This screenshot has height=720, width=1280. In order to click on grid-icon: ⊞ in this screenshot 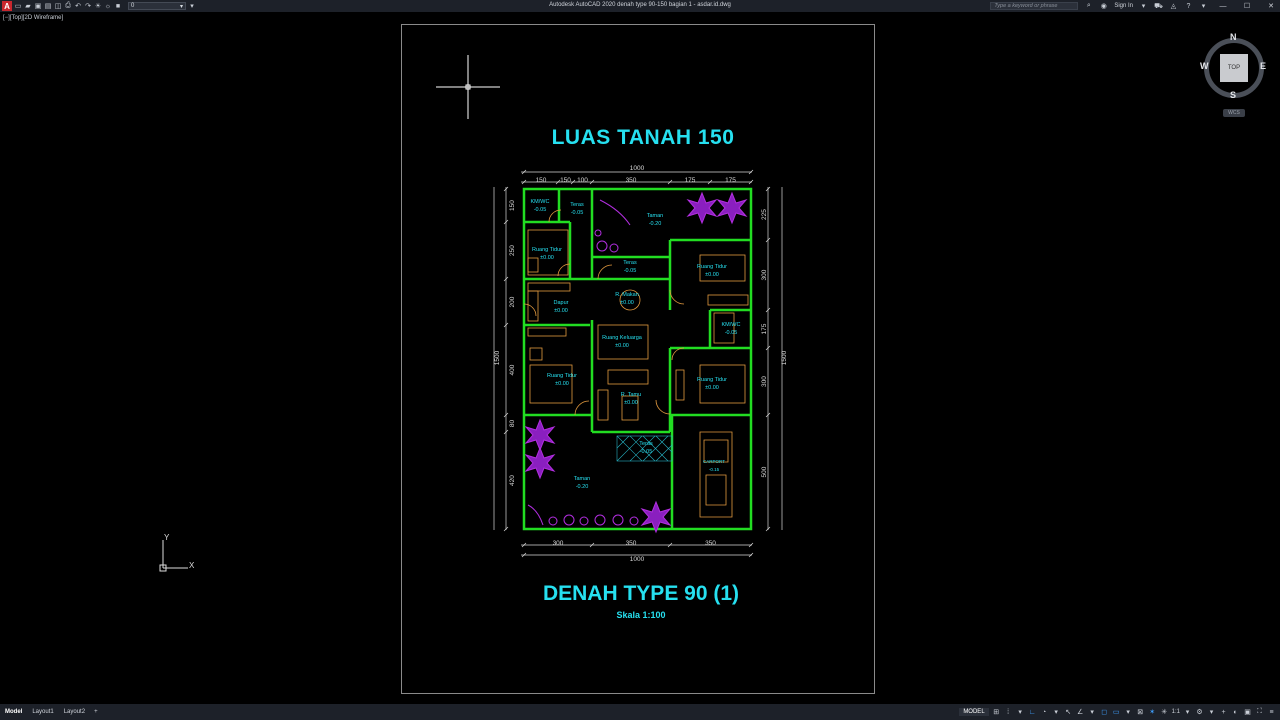, I will do `click(996, 712)`.